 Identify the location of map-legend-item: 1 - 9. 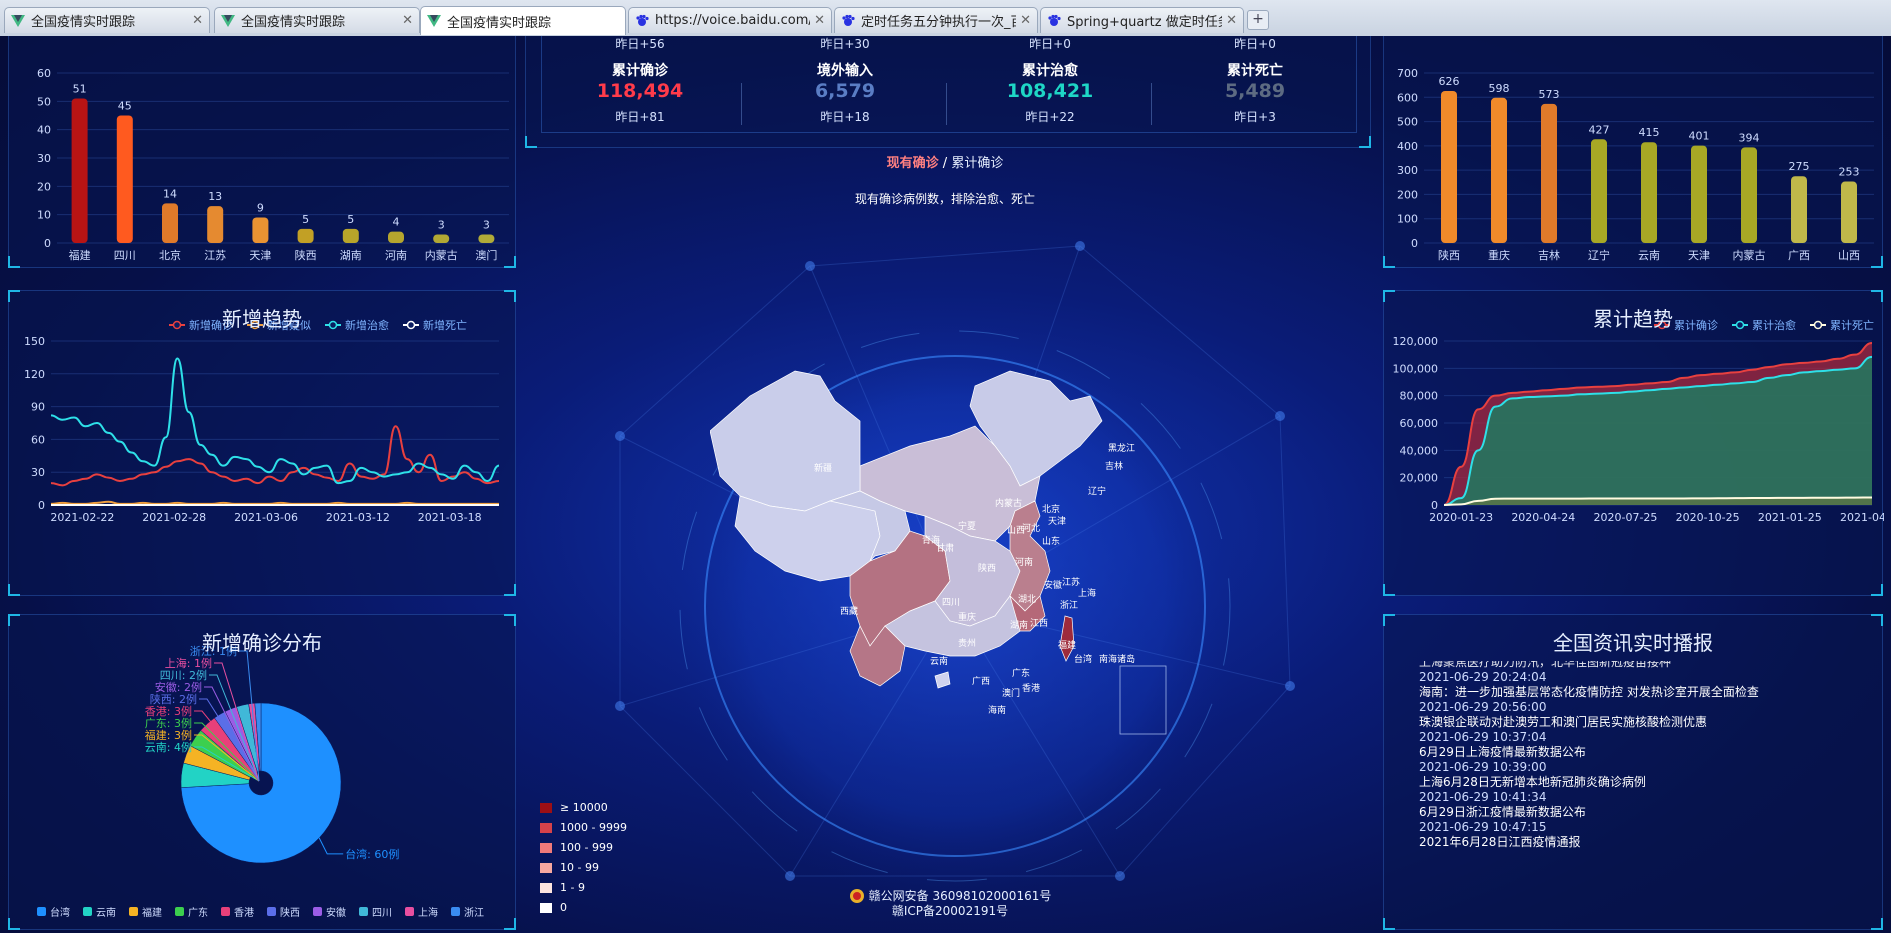
(562, 887).